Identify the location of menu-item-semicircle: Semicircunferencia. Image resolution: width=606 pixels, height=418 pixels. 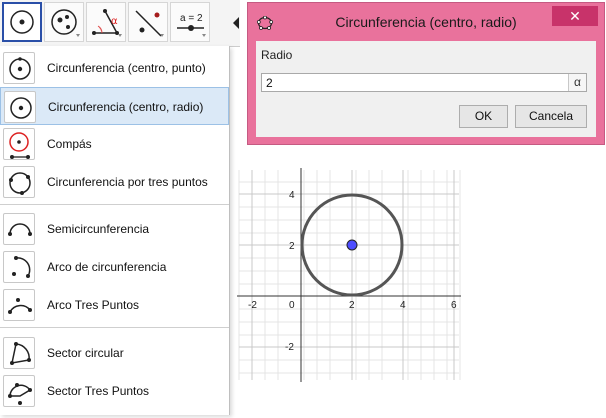
(114, 229).